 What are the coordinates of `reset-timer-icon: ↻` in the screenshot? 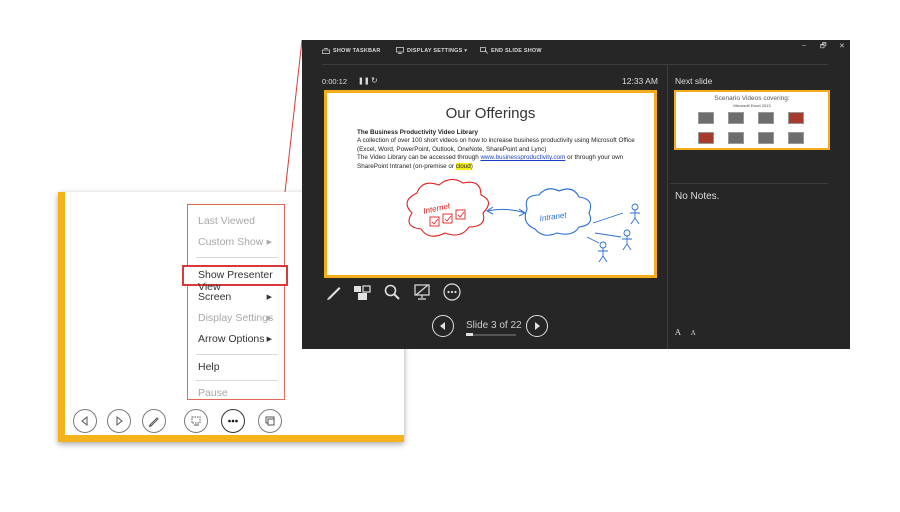 It's located at (374, 80).